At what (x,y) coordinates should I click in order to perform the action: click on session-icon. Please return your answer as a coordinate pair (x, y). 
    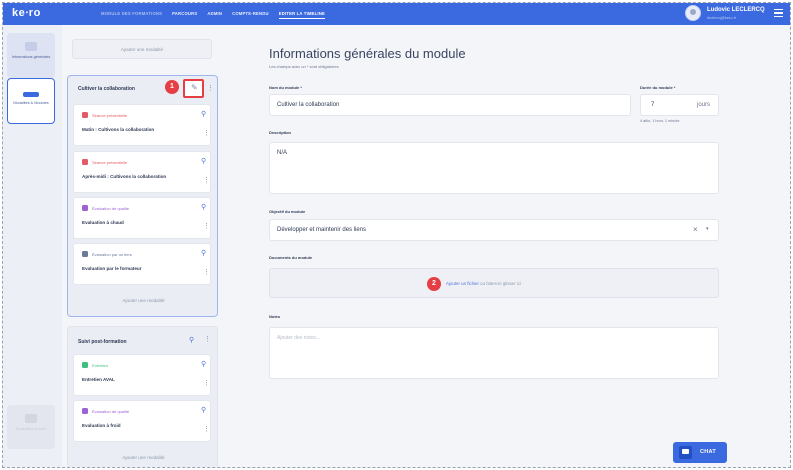
    Looking at the image, I should click on (85, 115).